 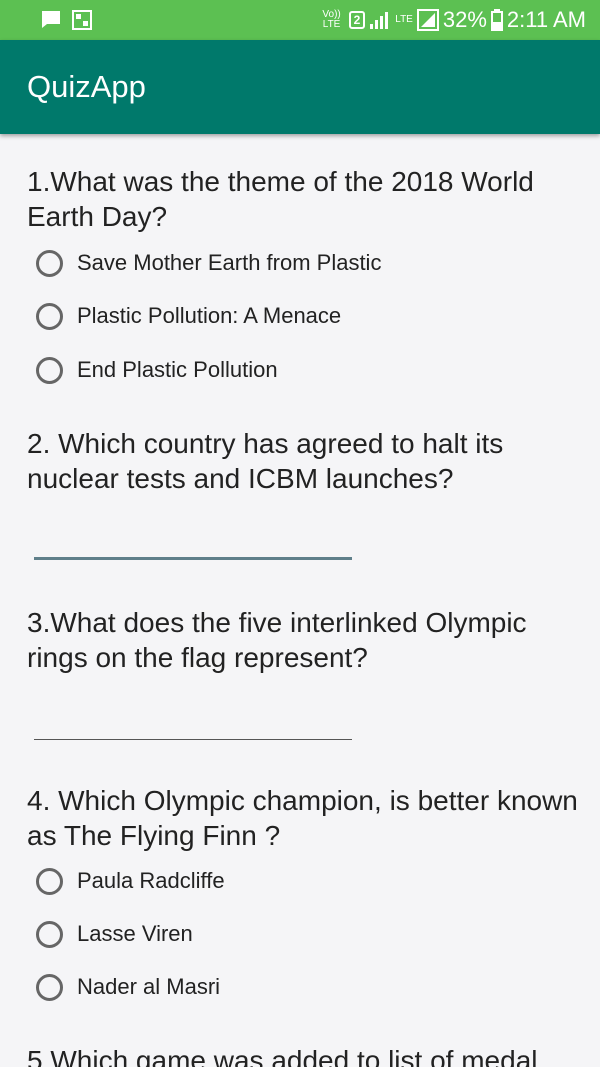 What do you see at coordinates (546, 19) in the screenshot?
I see `clock: 2:11 AM` at bounding box center [546, 19].